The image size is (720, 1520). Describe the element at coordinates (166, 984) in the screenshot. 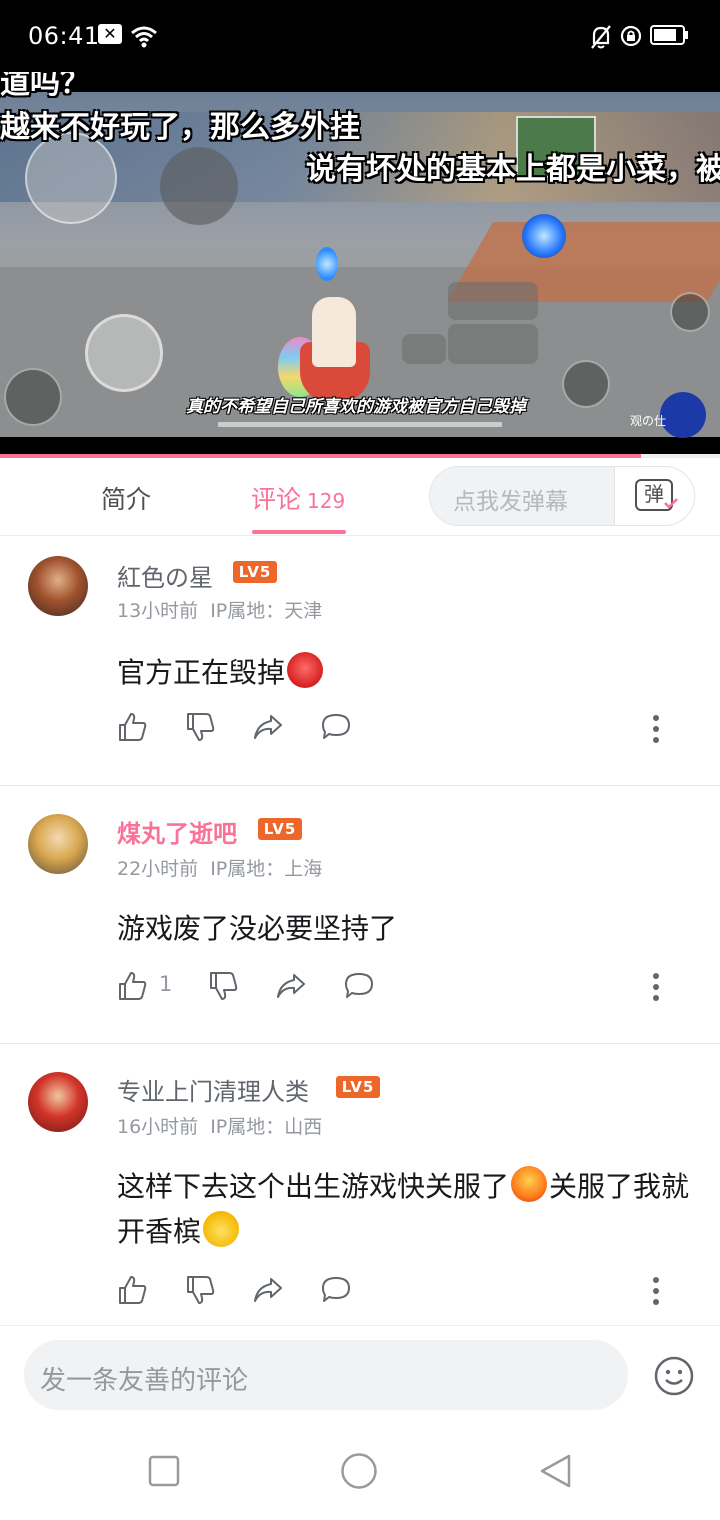

I see `like-count: 1` at that location.